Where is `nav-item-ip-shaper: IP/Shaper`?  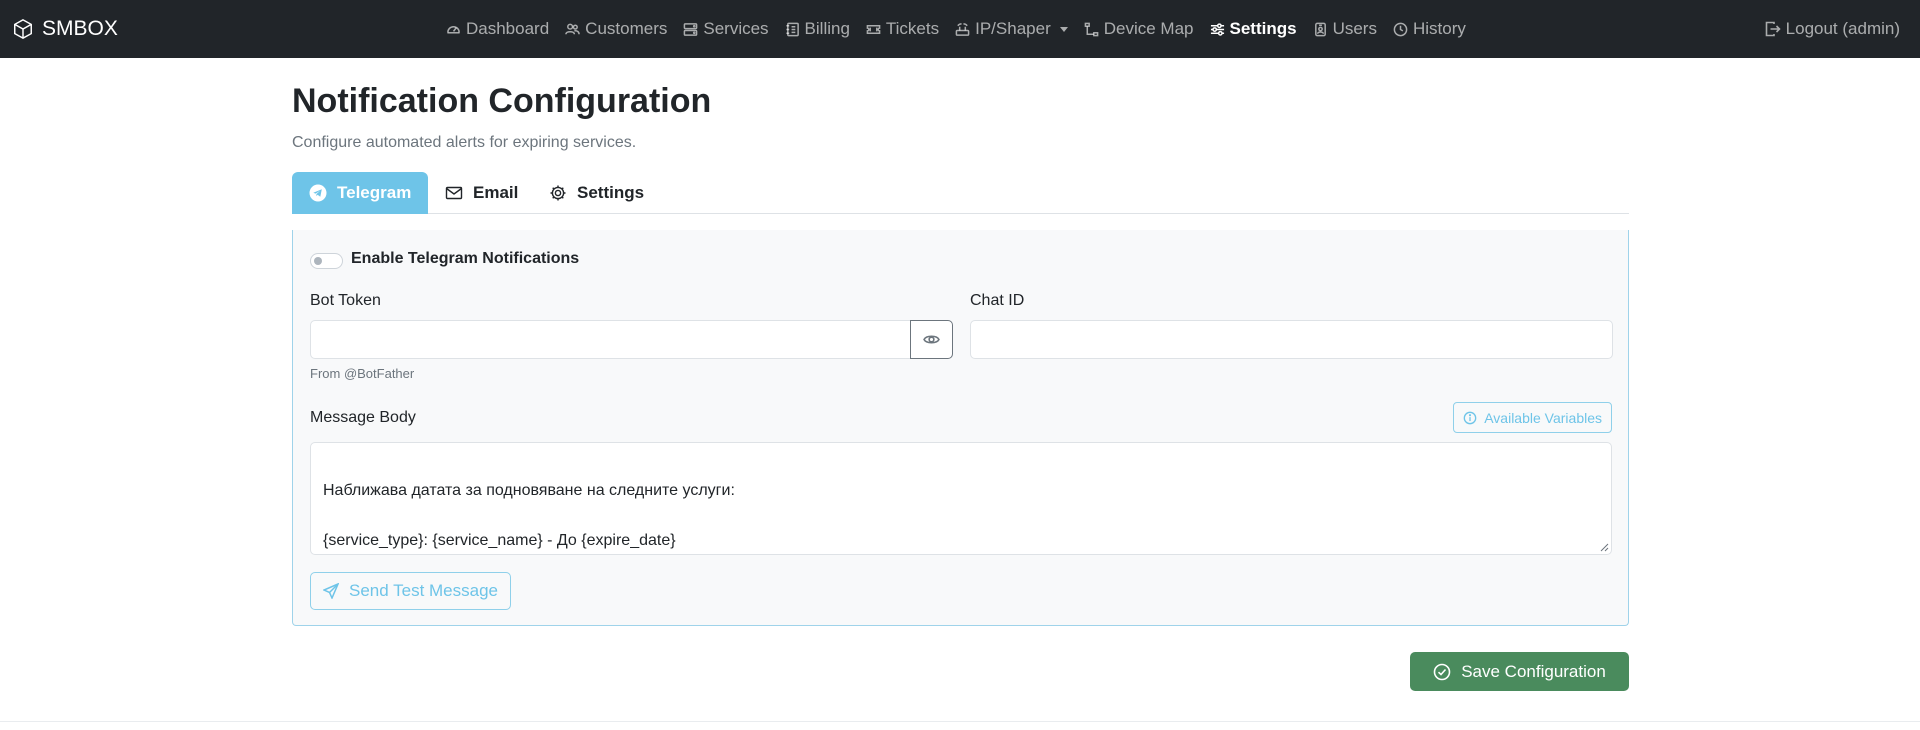
nav-item-ip-shaper: IP/Shaper is located at coordinates (1011, 29).